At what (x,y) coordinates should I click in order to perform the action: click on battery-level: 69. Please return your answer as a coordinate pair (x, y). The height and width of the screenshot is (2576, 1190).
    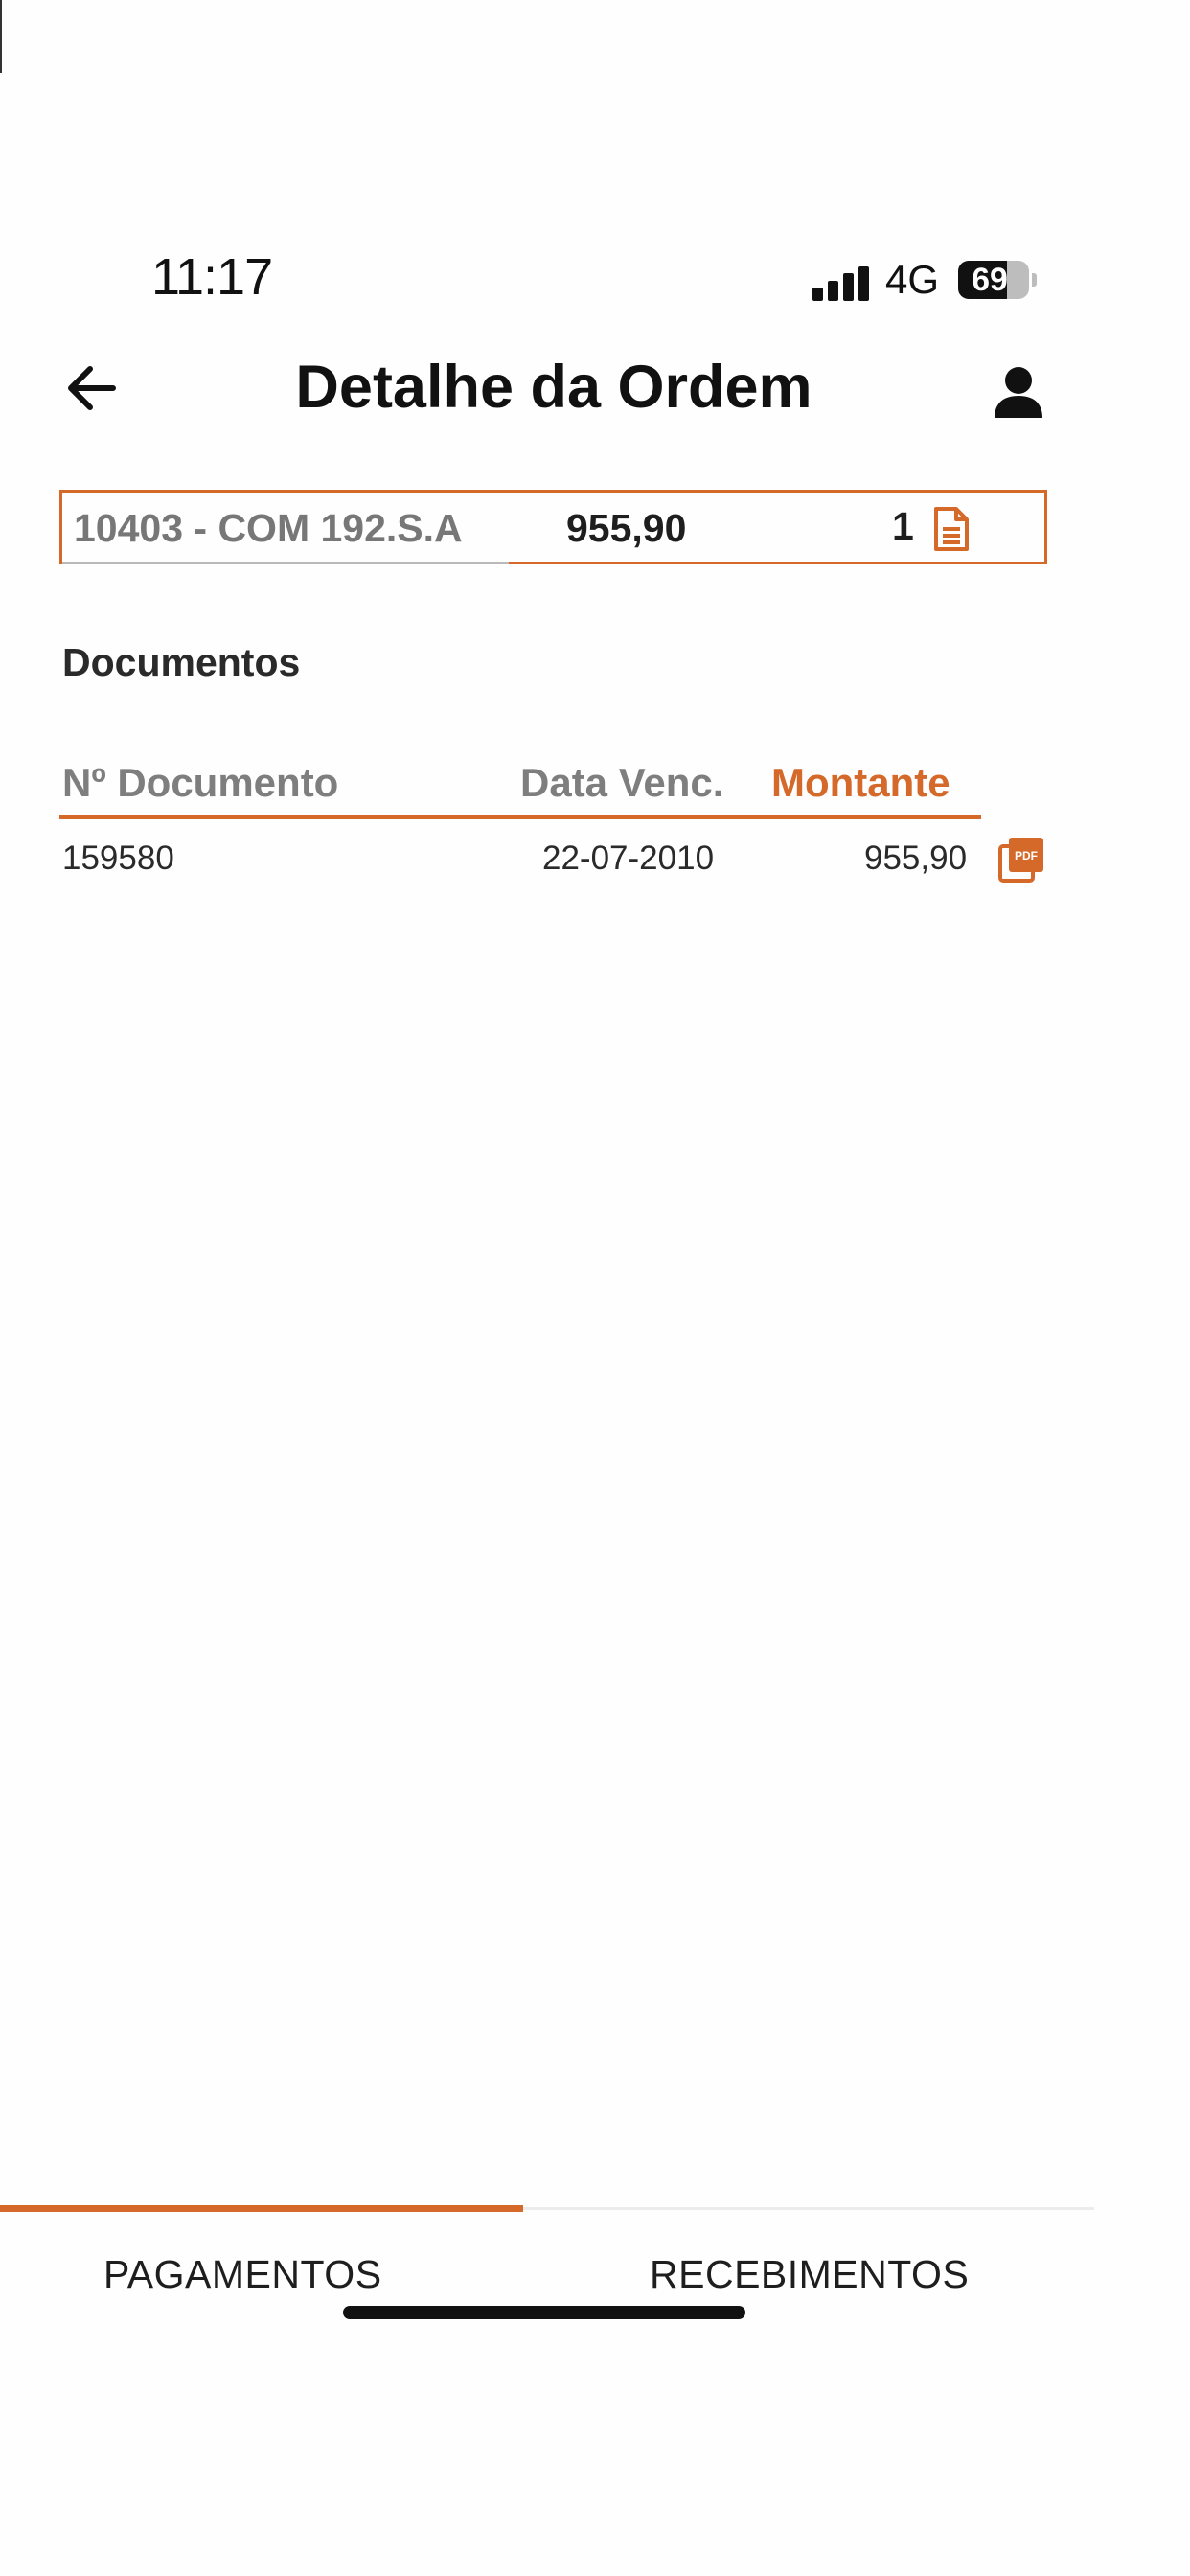
    Looking at the image, I should click on (990, 280).